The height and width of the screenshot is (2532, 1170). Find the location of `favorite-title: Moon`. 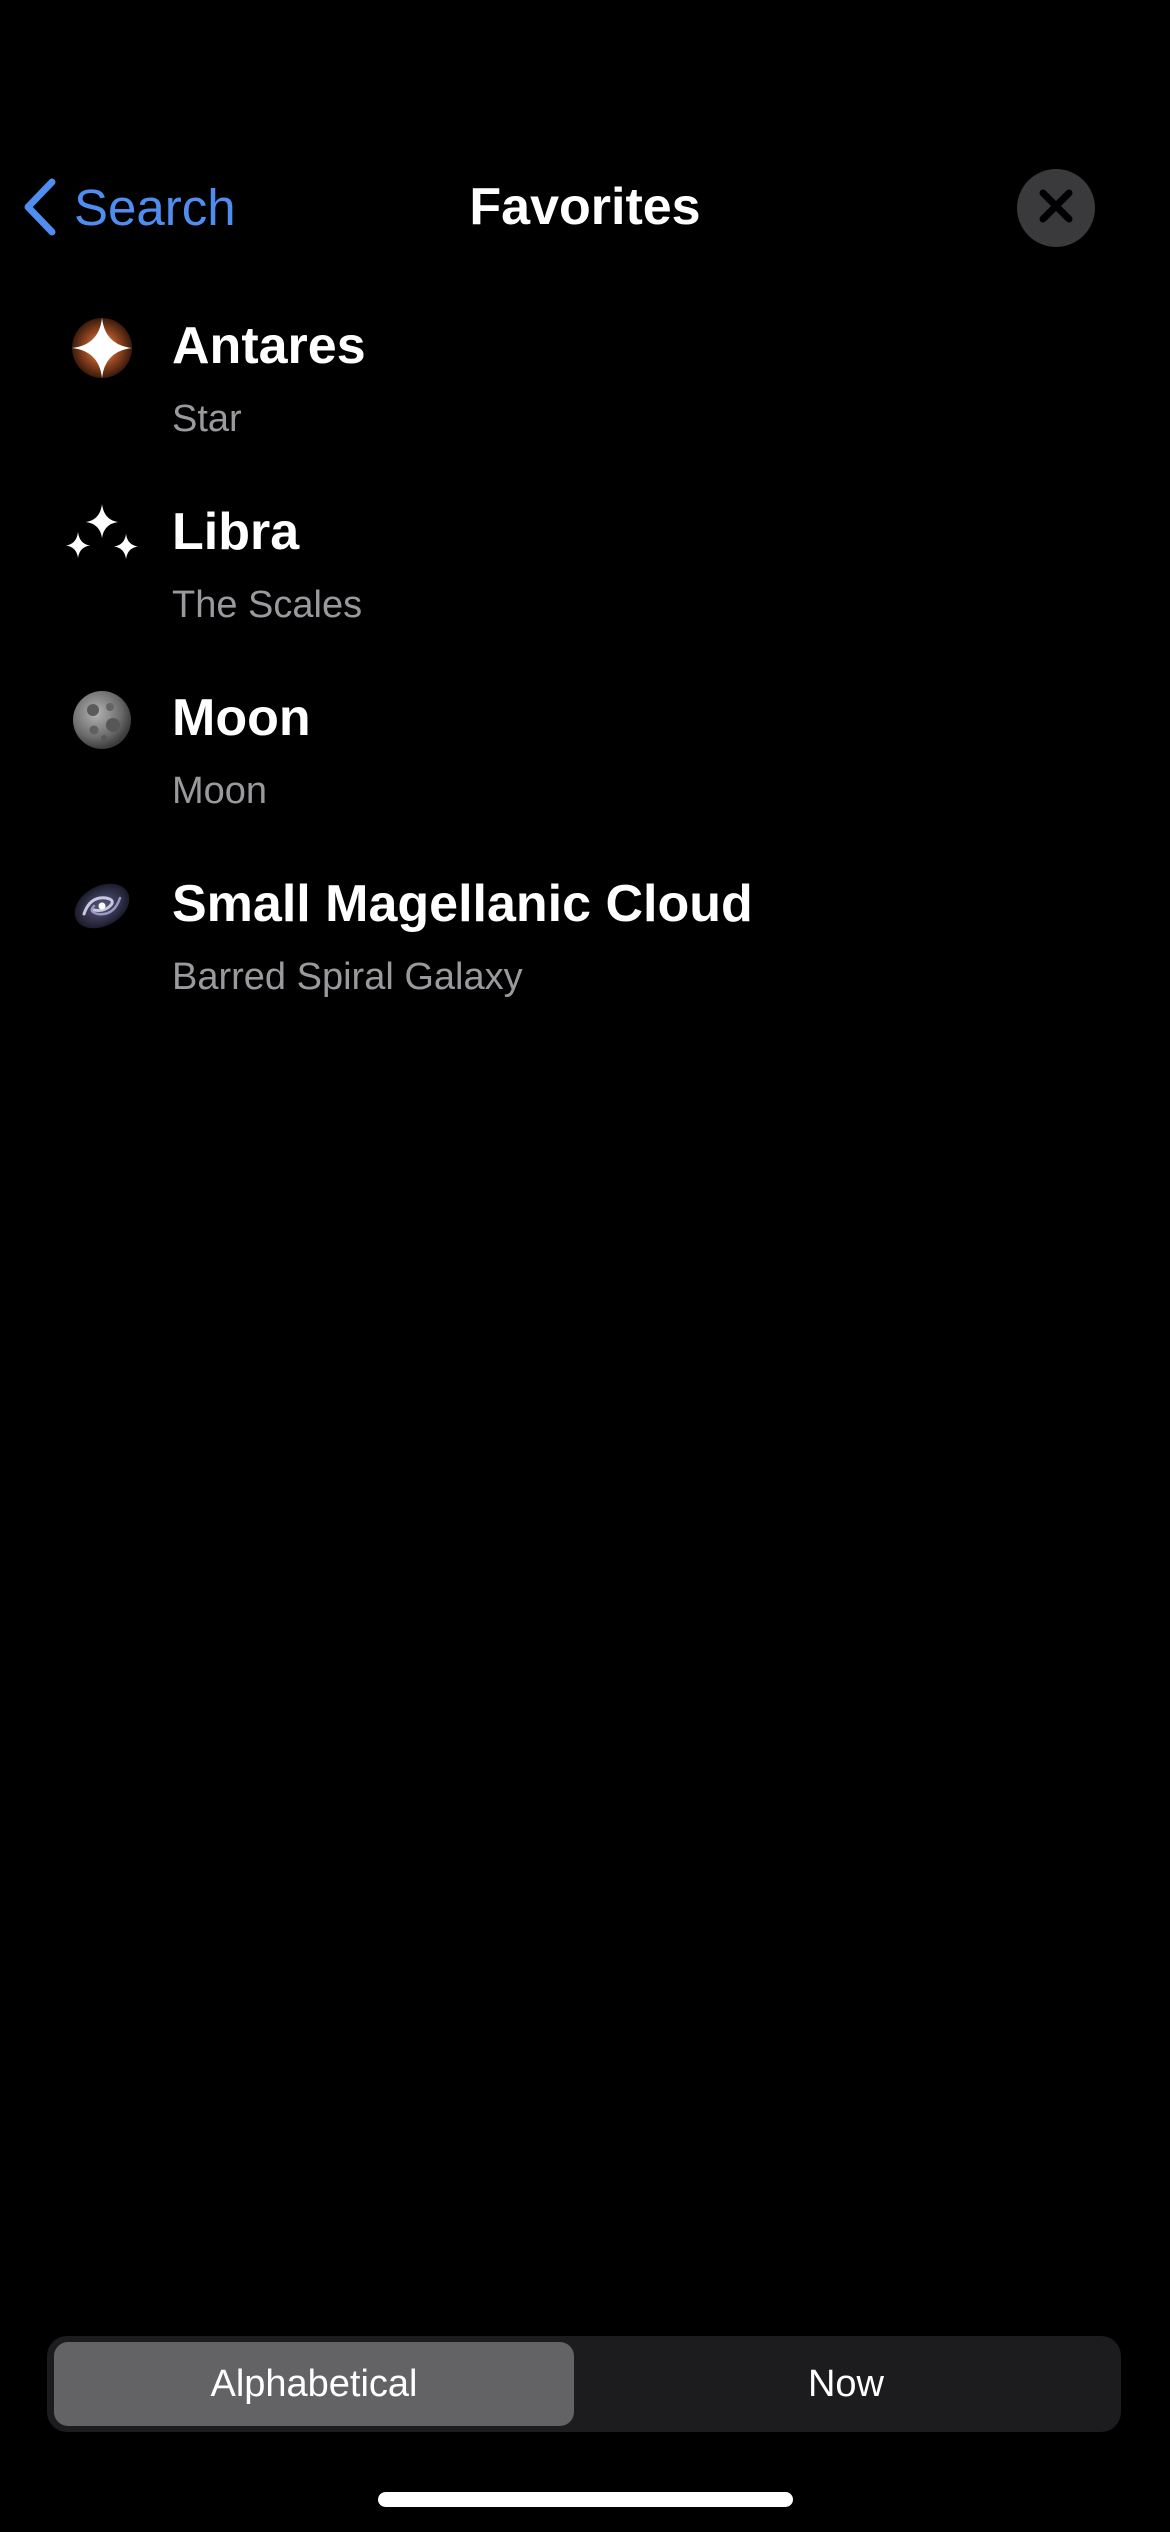

favorite-title: Moon is located at coordinates (241, 718).